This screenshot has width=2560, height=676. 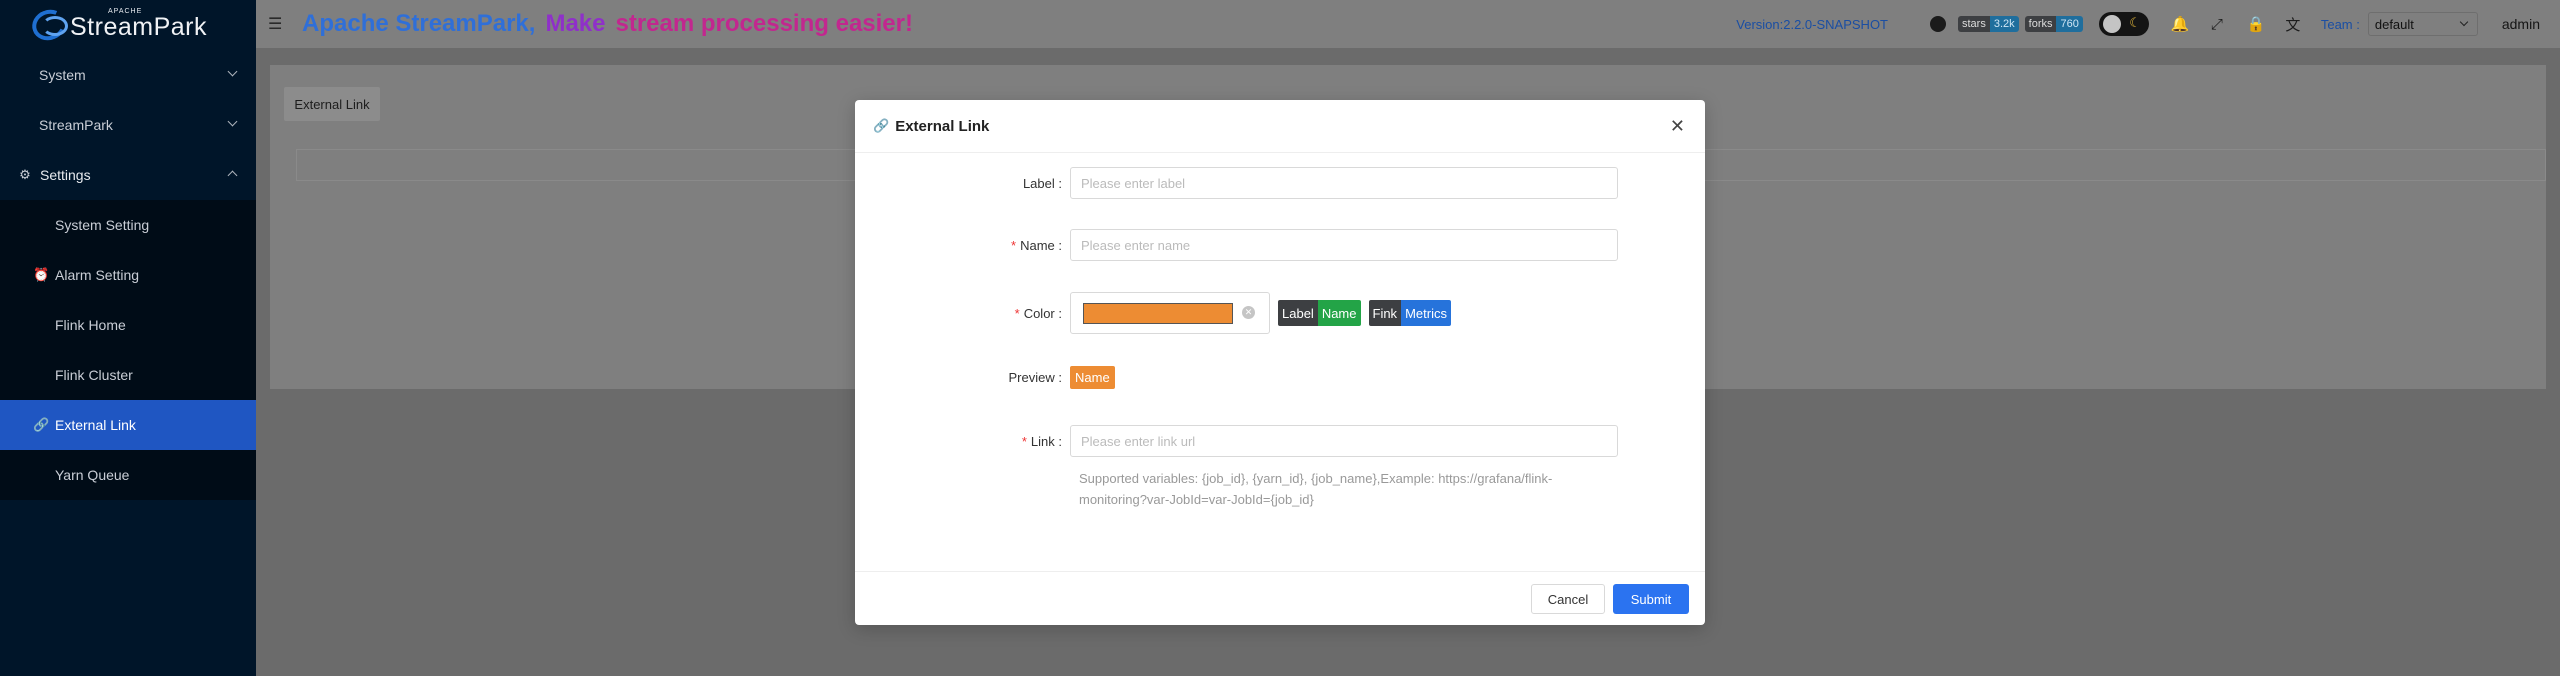 I want to click on name-input: Please enter name, so click(x=1344, y=245).